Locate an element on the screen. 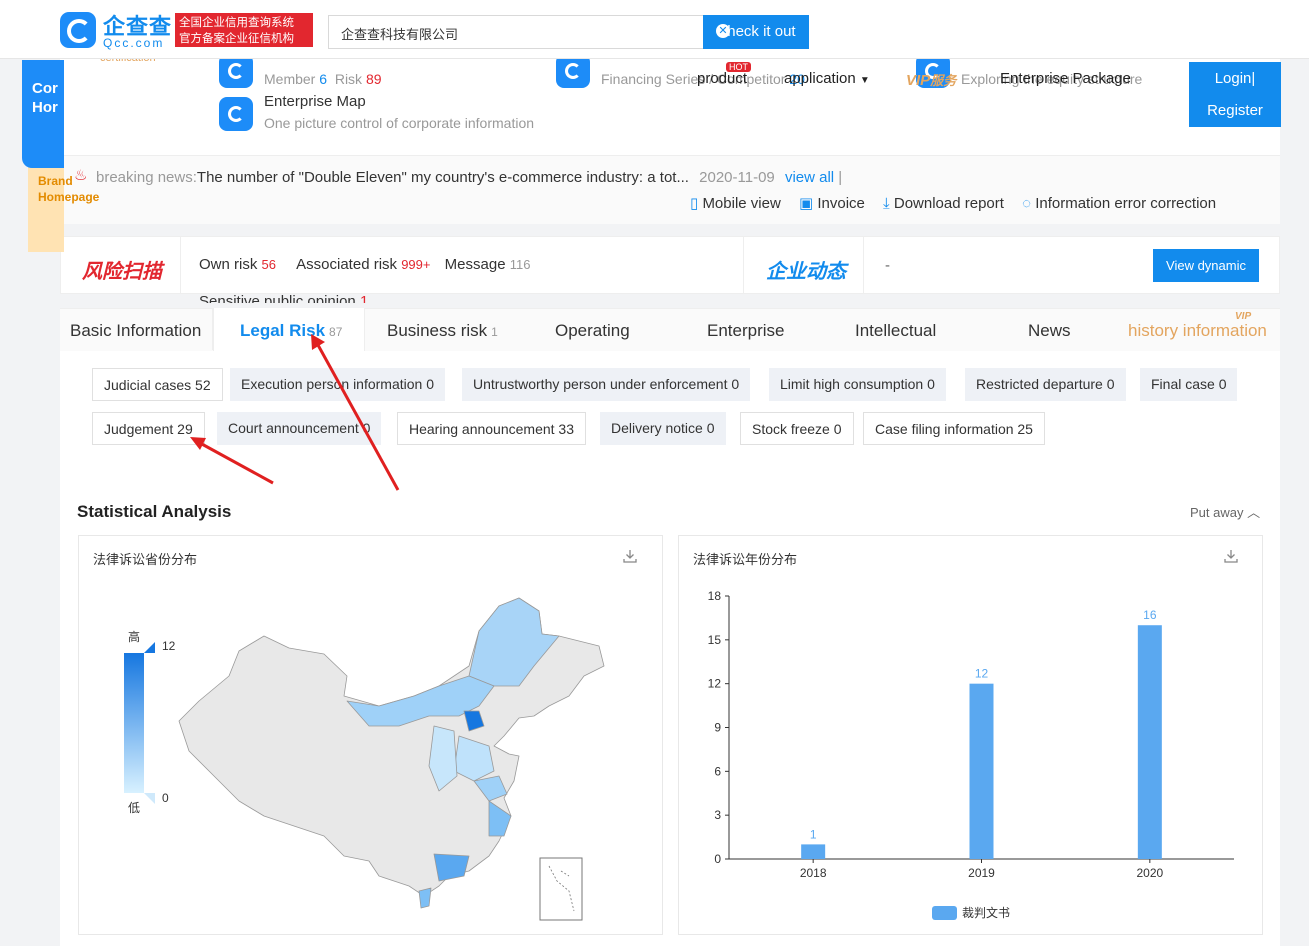 The width and height of the screenshot is (1309, 946). y-tick-label: 15 is located at coordinates (715, 640).